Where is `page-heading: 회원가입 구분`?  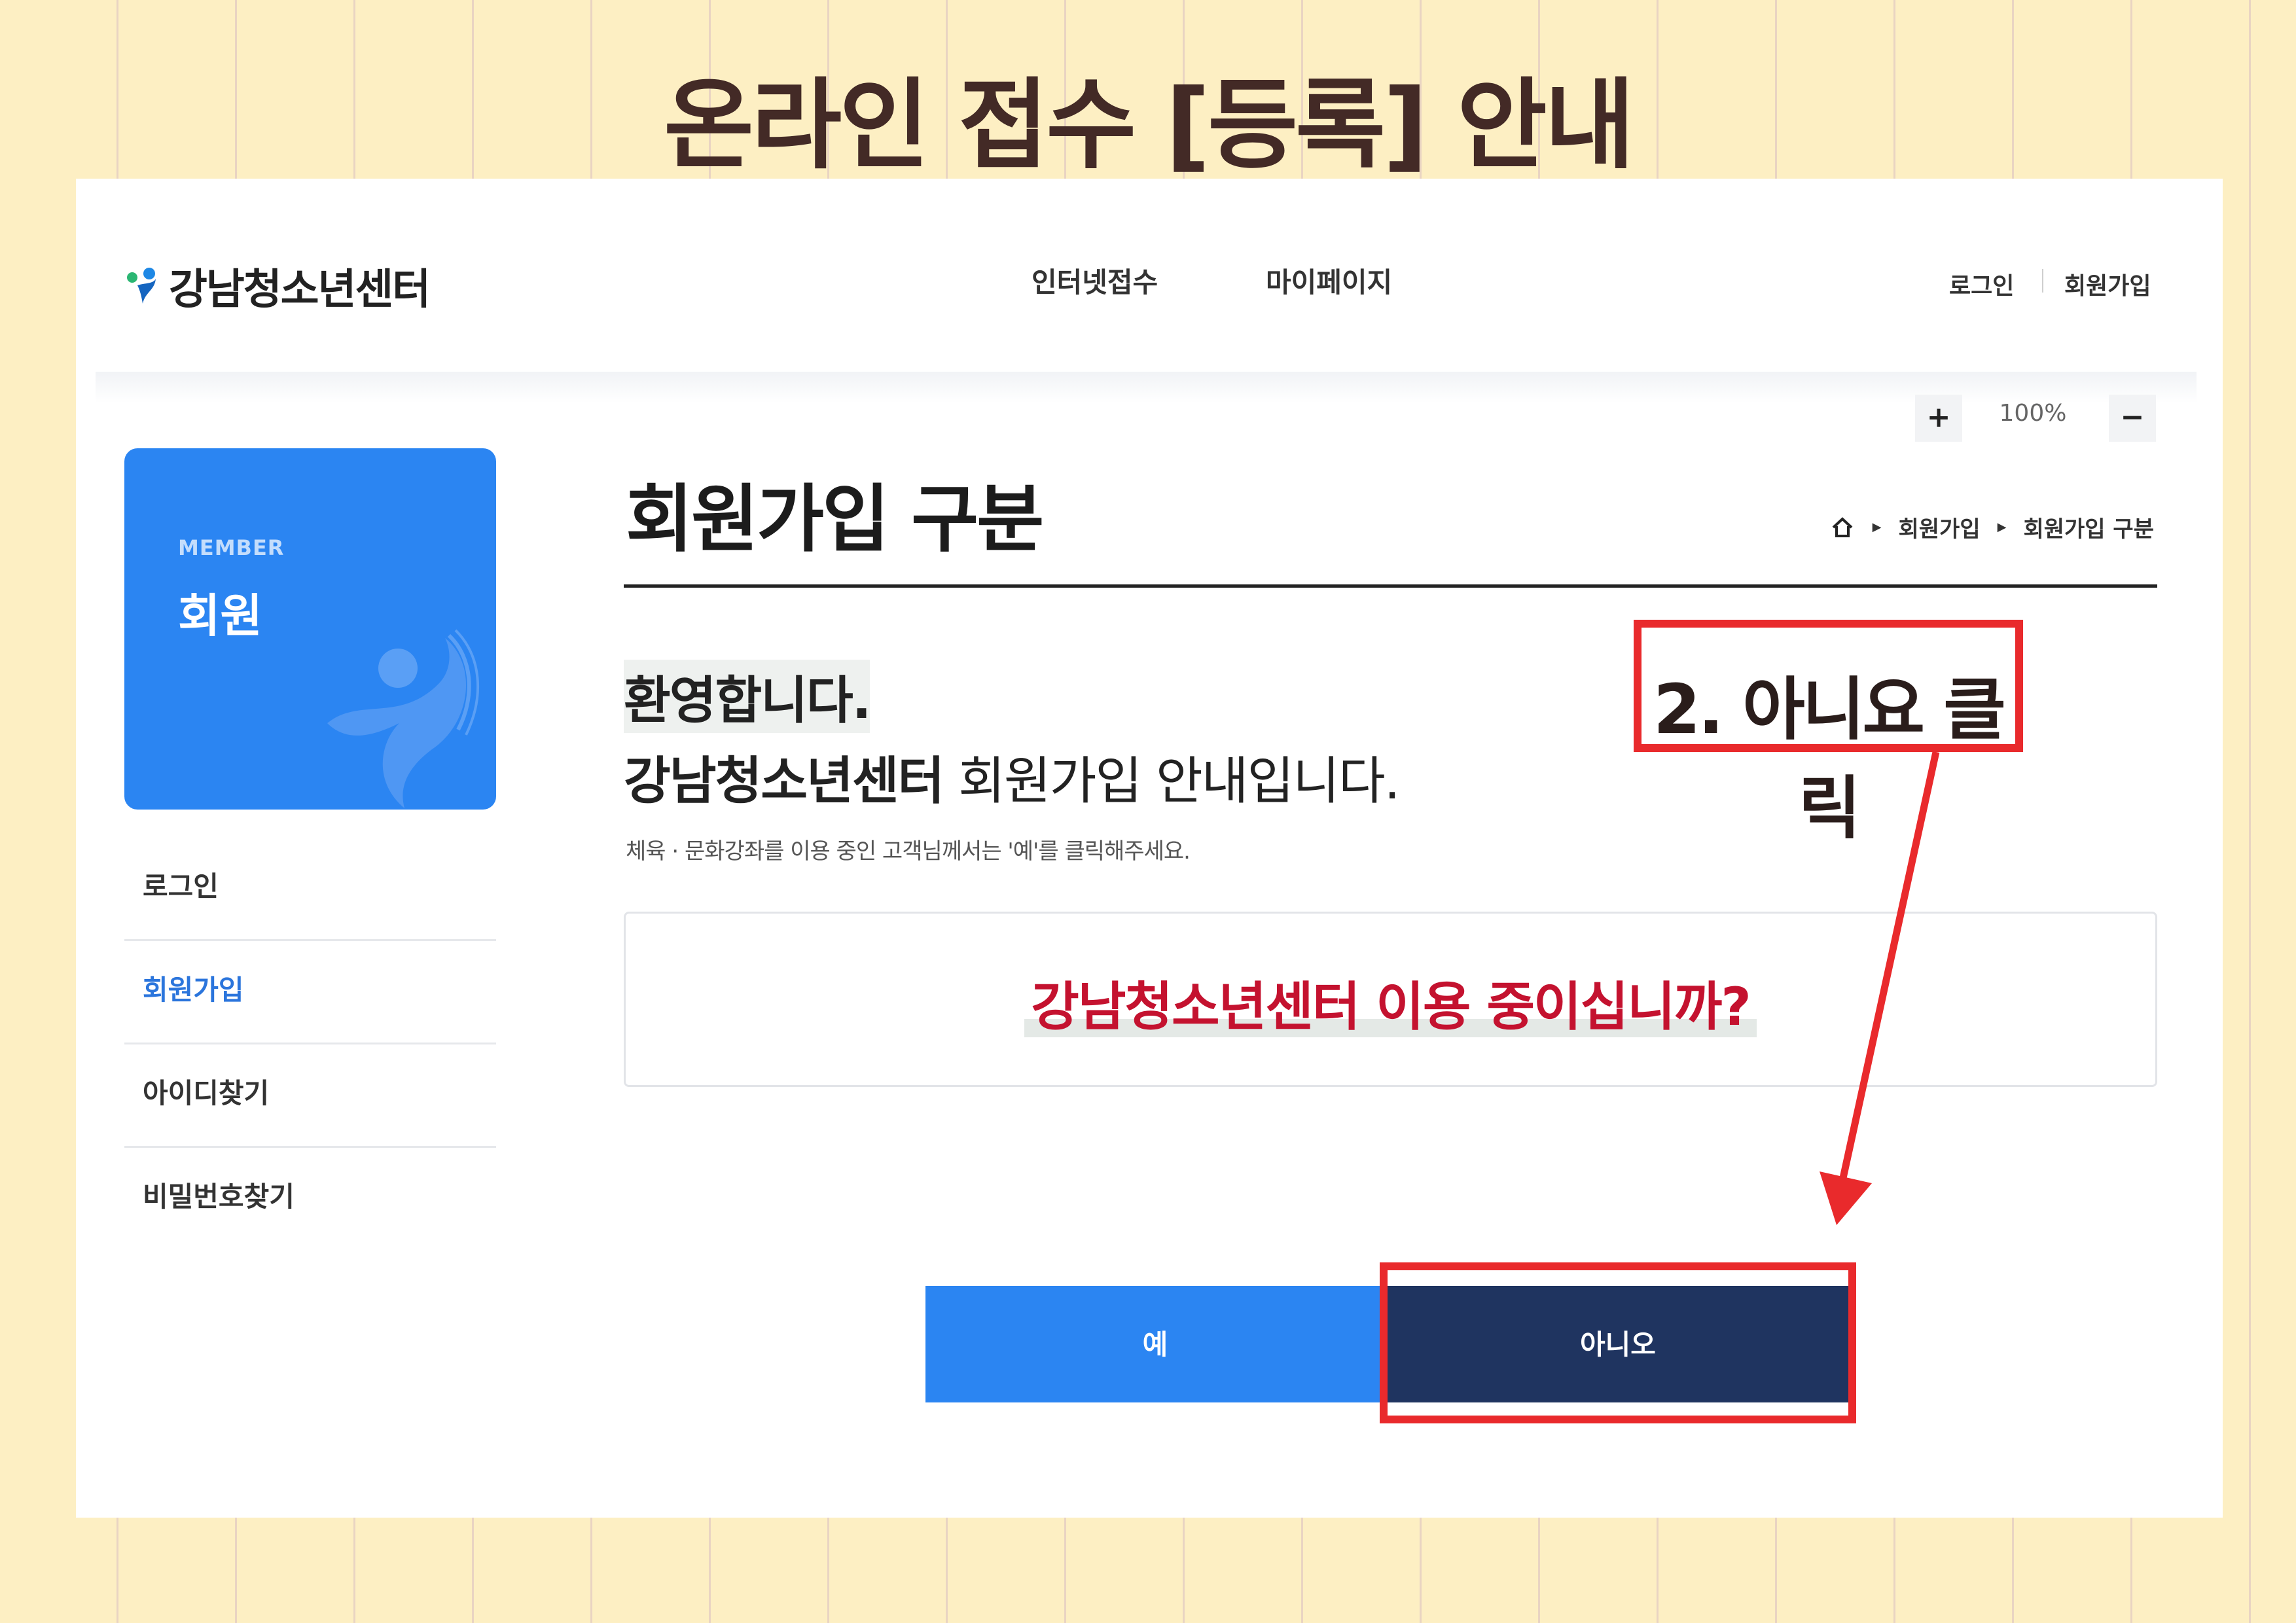 page-heading: 회원가입 구분 is located at coordinates (835, 519).